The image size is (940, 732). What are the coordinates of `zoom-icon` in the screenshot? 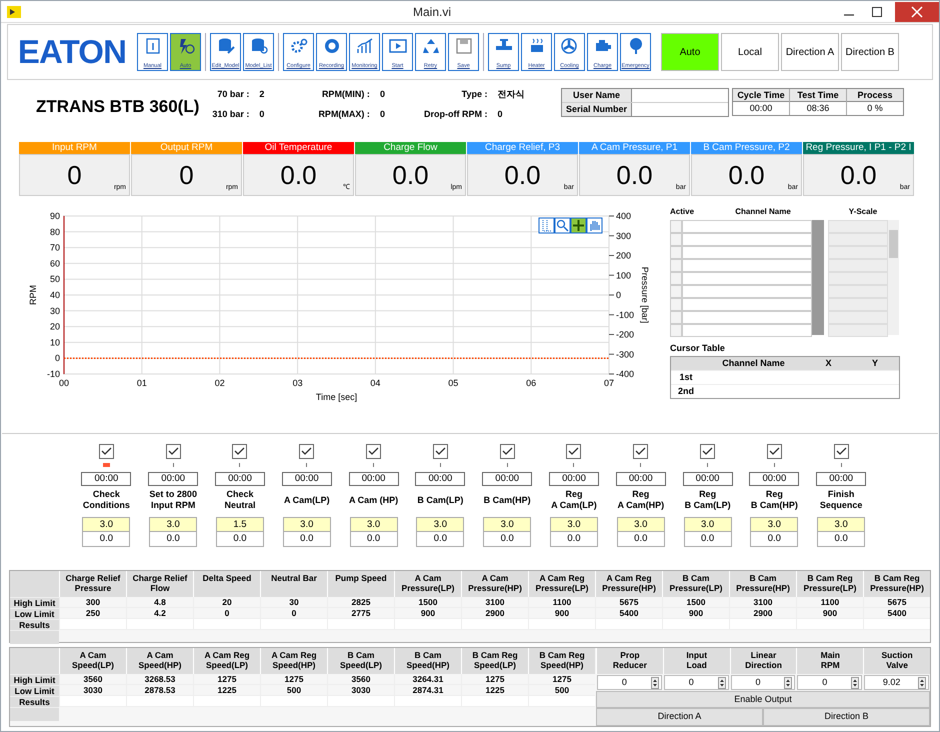 It's located at (562, 226).